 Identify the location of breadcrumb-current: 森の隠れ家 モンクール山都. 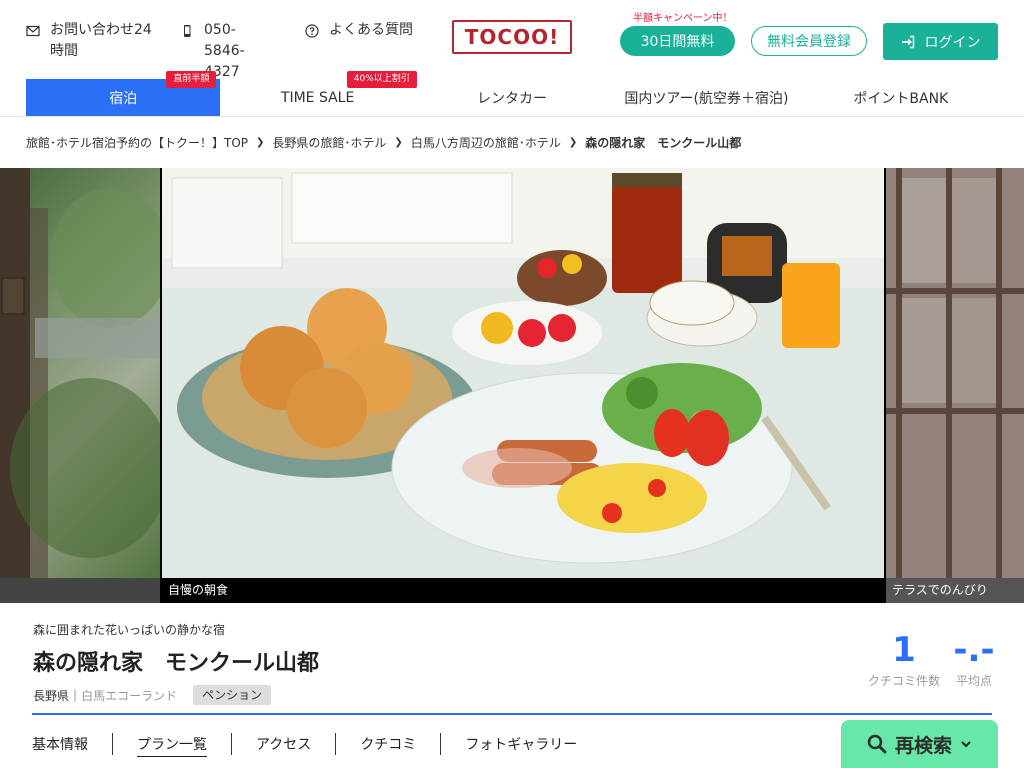
(663, 142).